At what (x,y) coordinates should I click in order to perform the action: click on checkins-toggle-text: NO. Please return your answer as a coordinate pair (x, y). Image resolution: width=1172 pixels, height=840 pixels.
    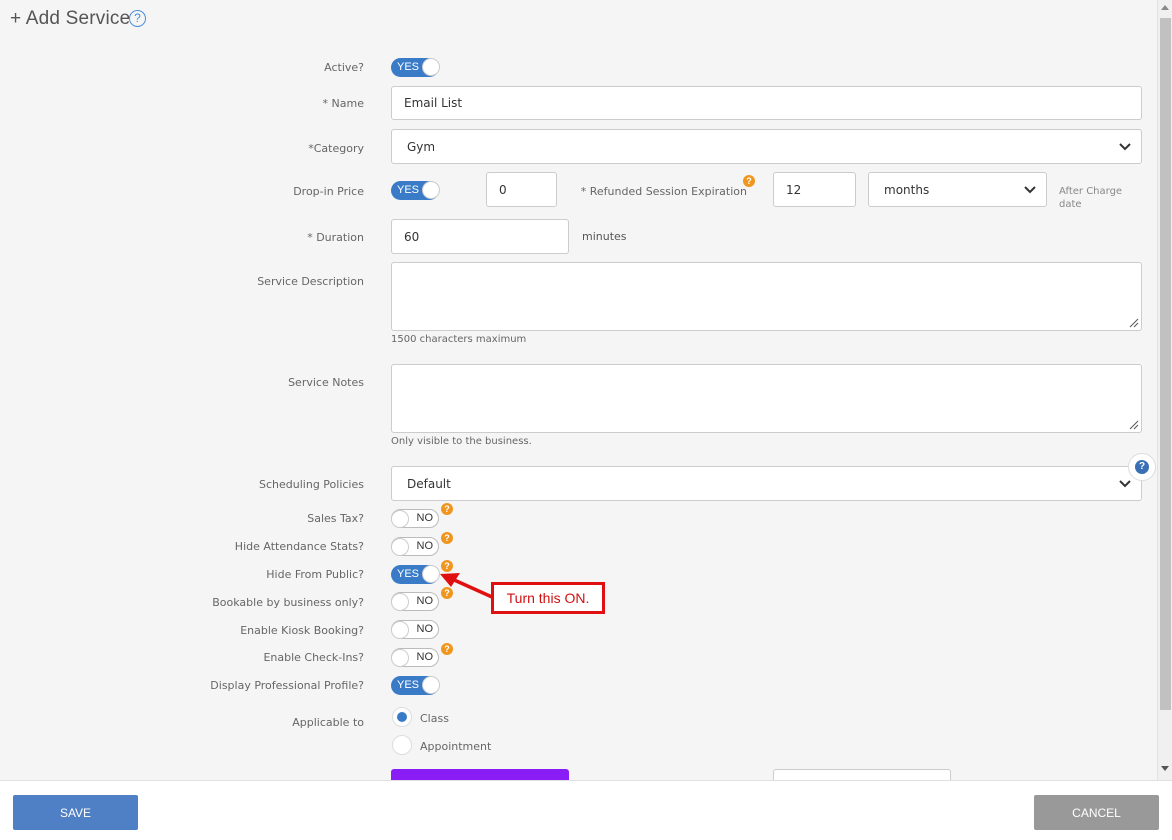
    Looking at the image, I should click on (425, 657).